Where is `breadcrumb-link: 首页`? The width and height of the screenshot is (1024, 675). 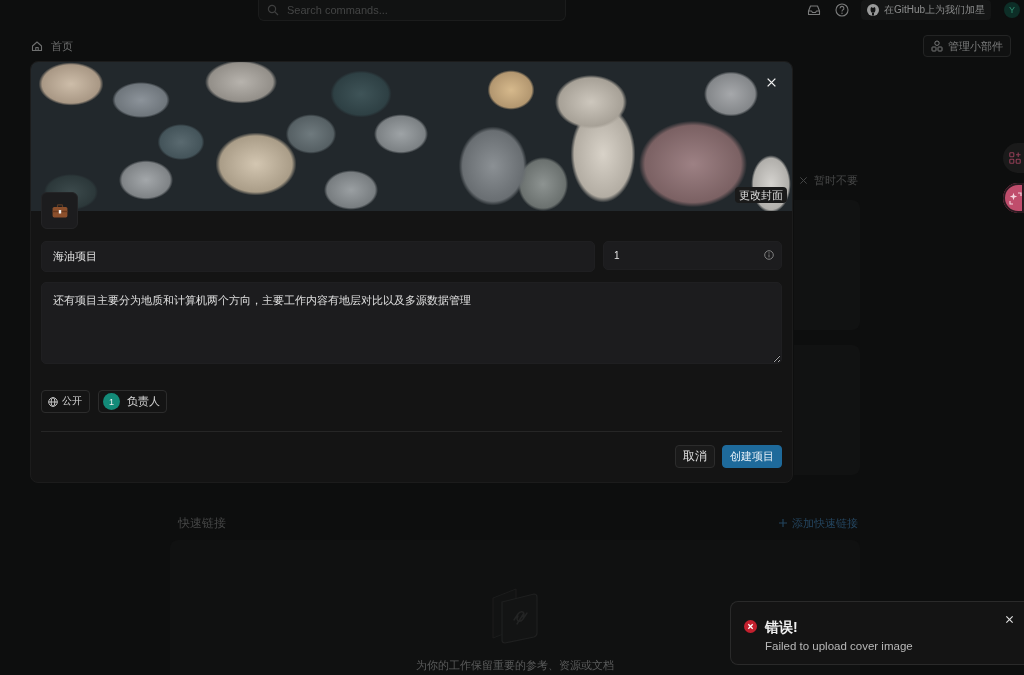 breadcrumb-link: 首页 is located at coordinates (62, 46).